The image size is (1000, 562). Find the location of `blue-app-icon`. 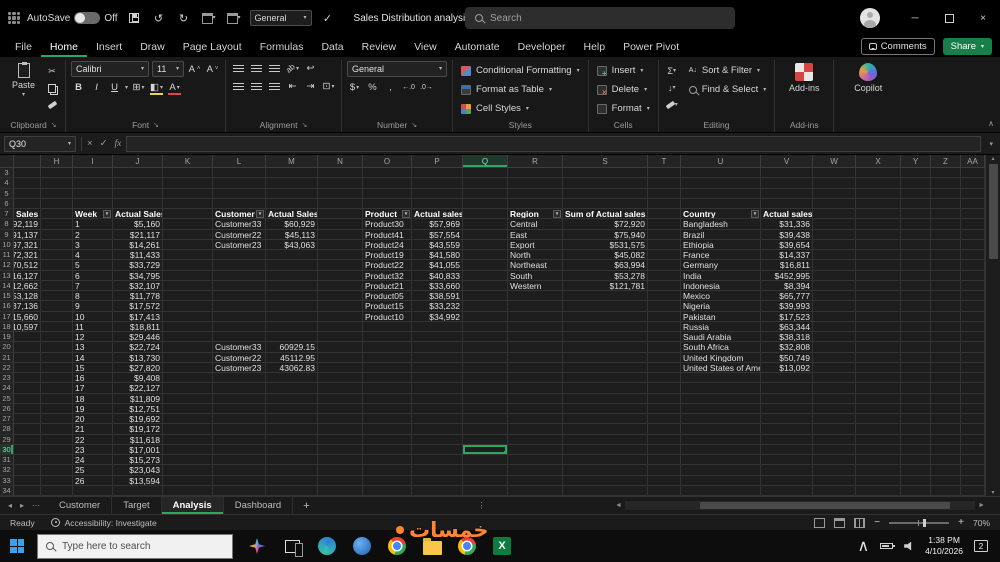

blue-app-icon is located at coordinates (362, 546).